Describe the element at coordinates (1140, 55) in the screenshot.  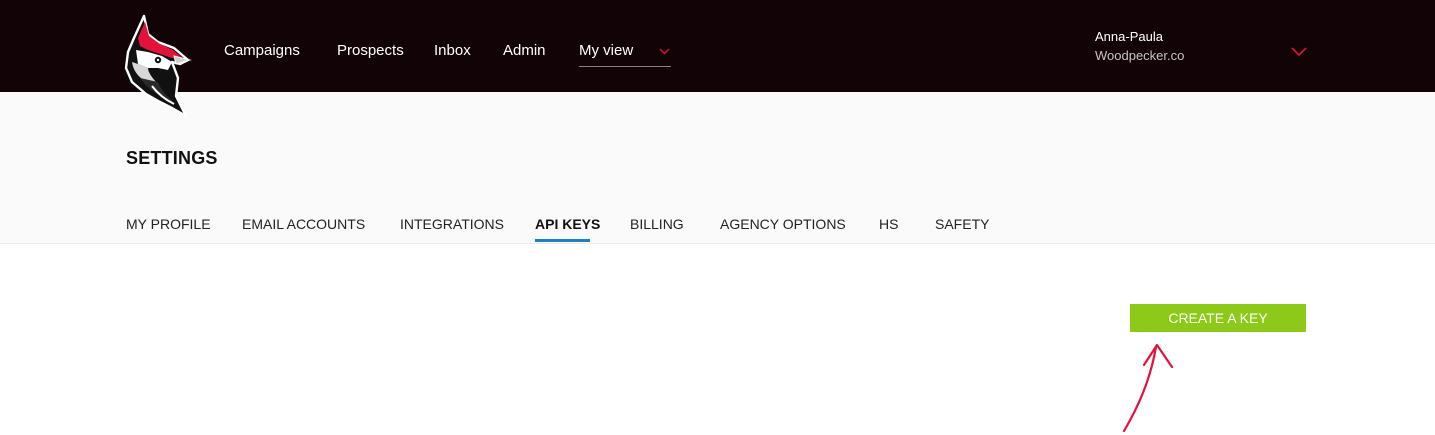
I see `user-organization: Woodpecker.co` at that location.